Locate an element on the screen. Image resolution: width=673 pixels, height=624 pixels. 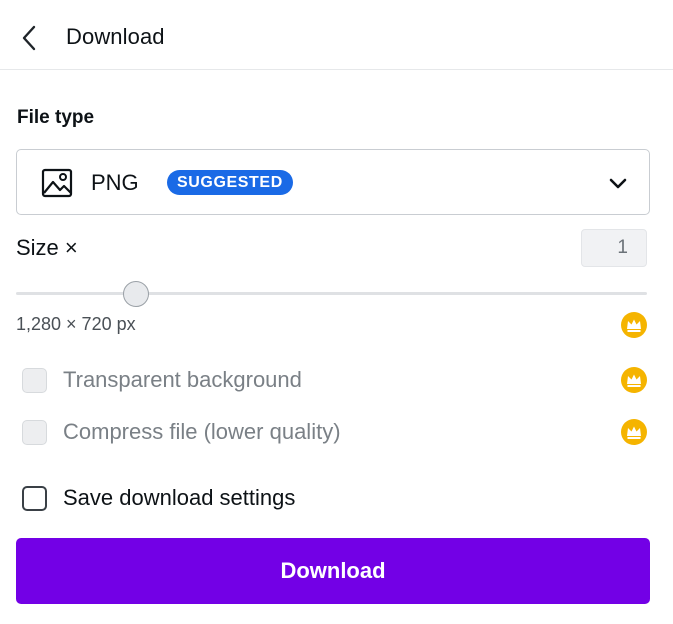
size-slider-thumb is located at coordinates (135, 294).